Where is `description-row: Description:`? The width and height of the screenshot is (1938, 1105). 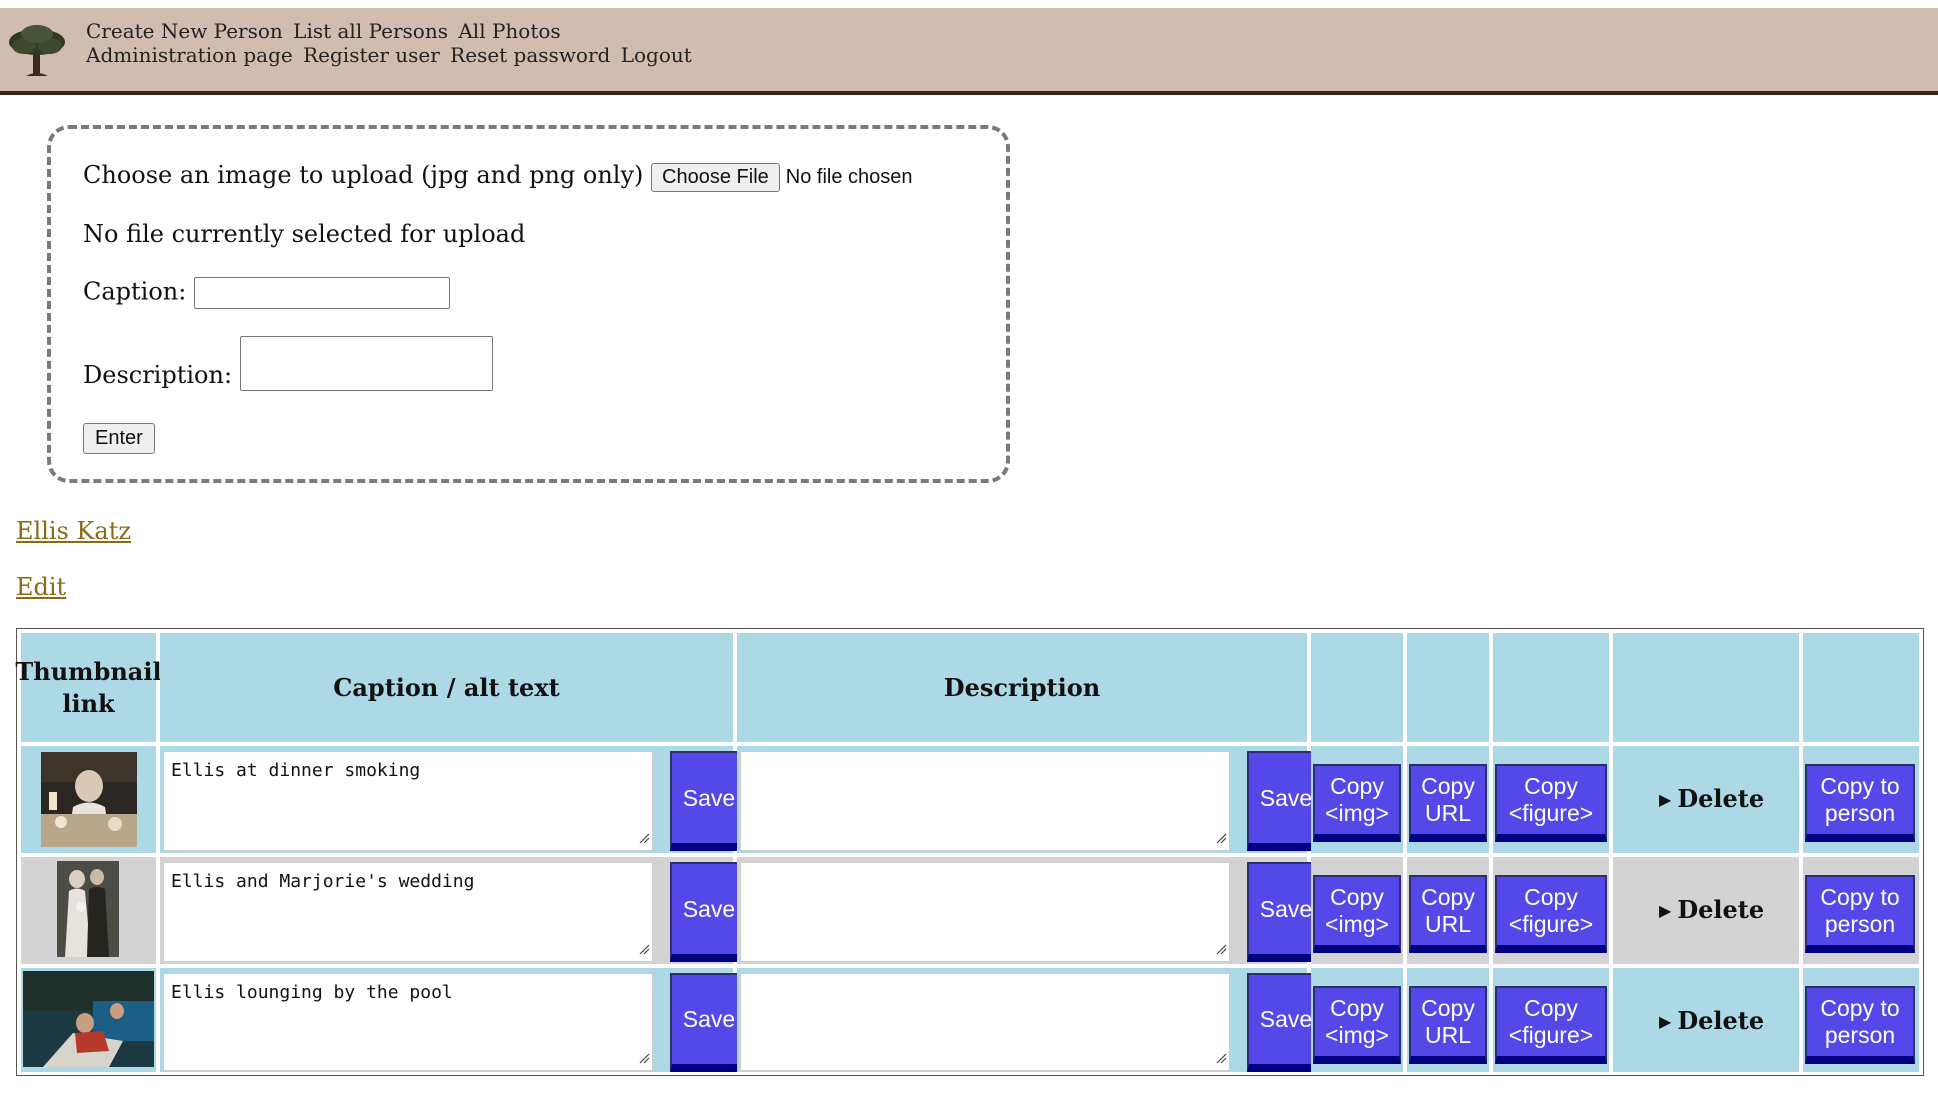 description-row: Description: is located at coordinates (288, 363).